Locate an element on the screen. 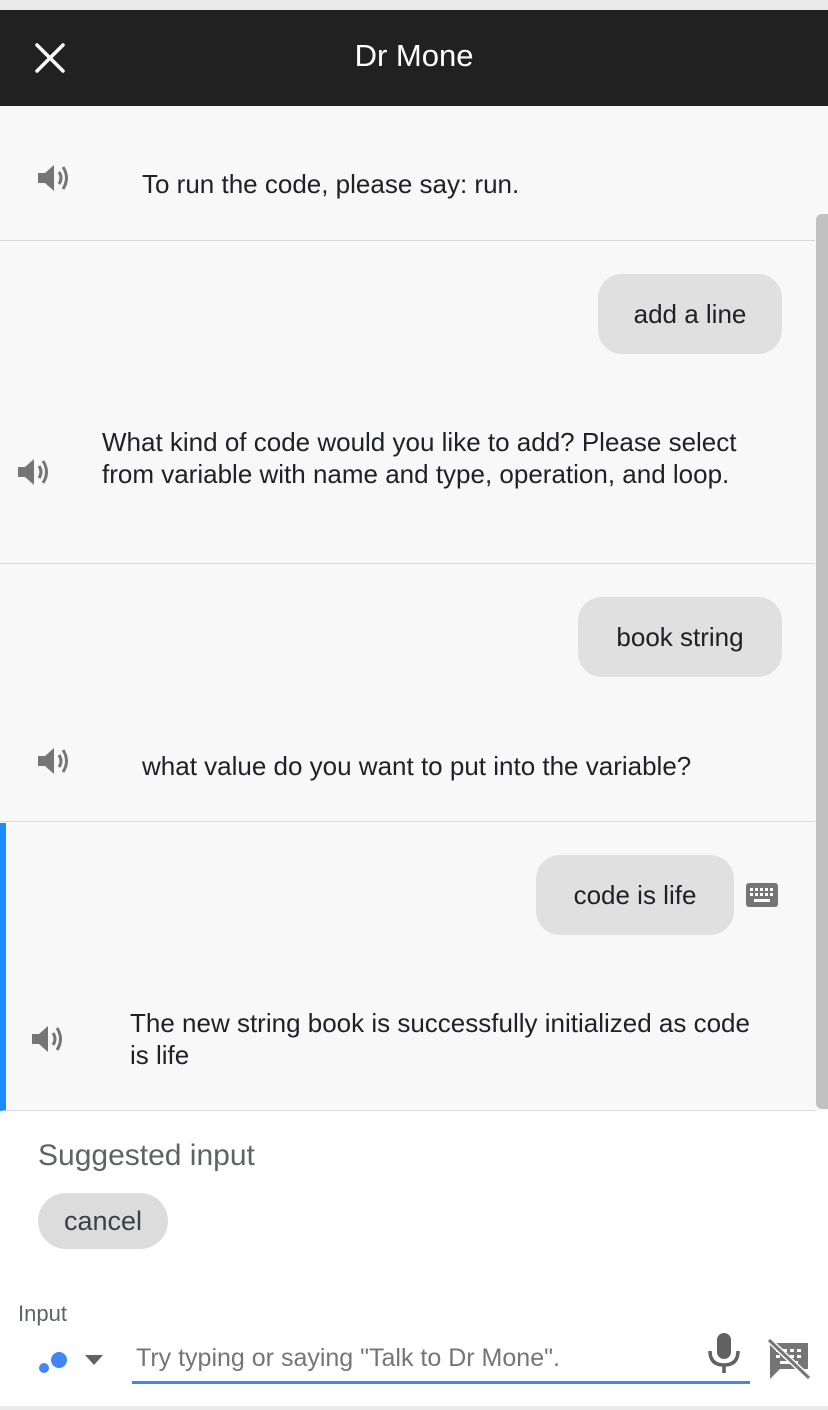  user-message-bubble: add a line is located at coordinates (690, 314).